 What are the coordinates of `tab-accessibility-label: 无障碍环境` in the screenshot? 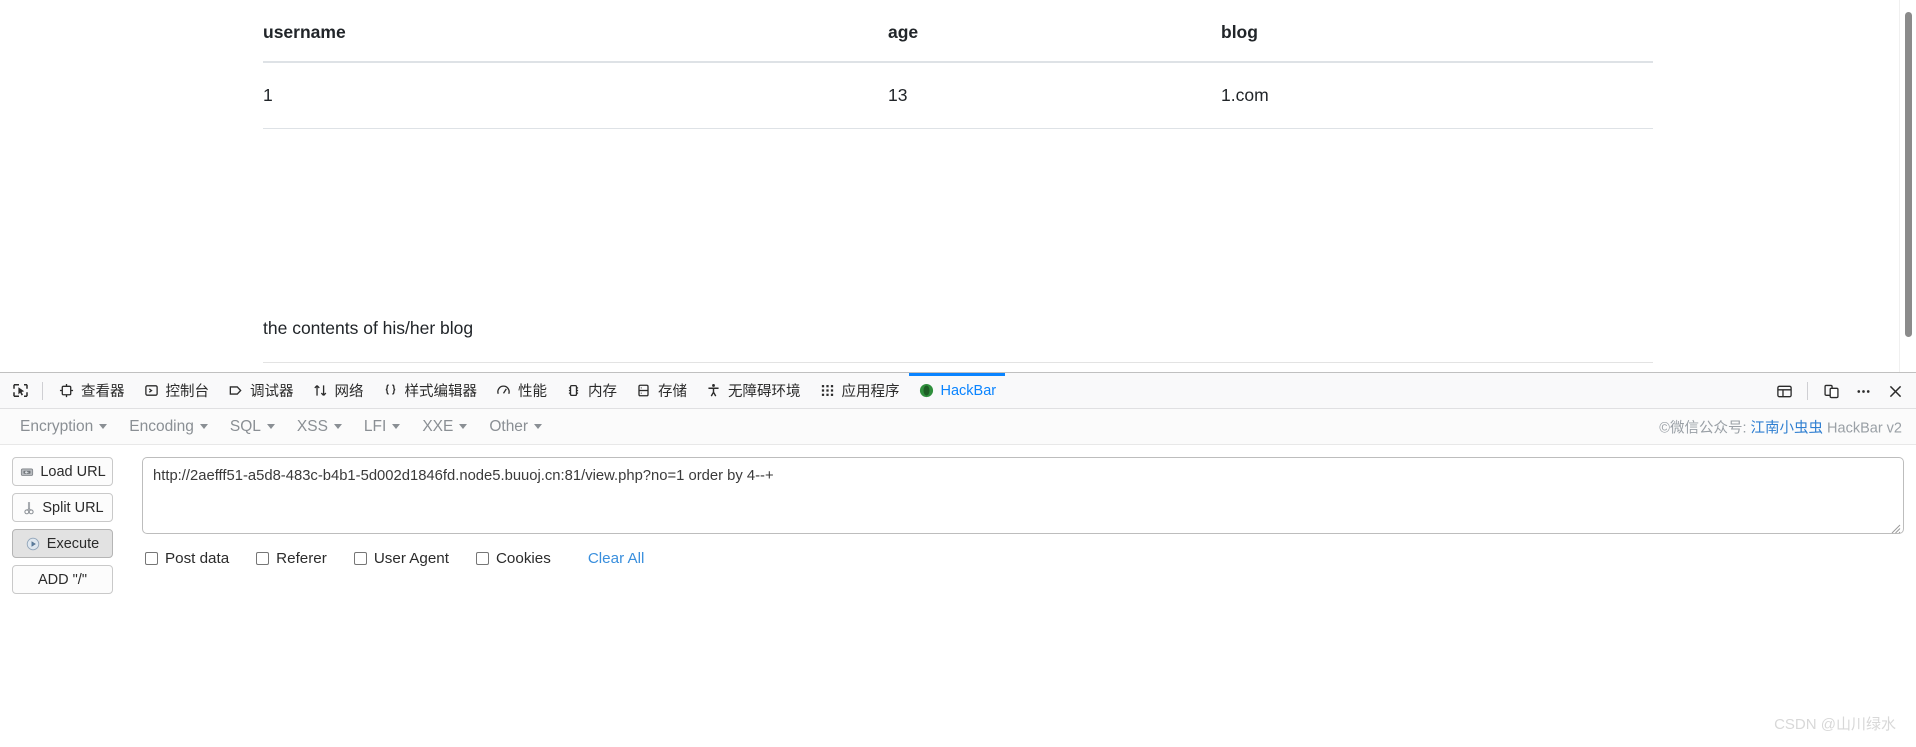 It's located at (764, 392).